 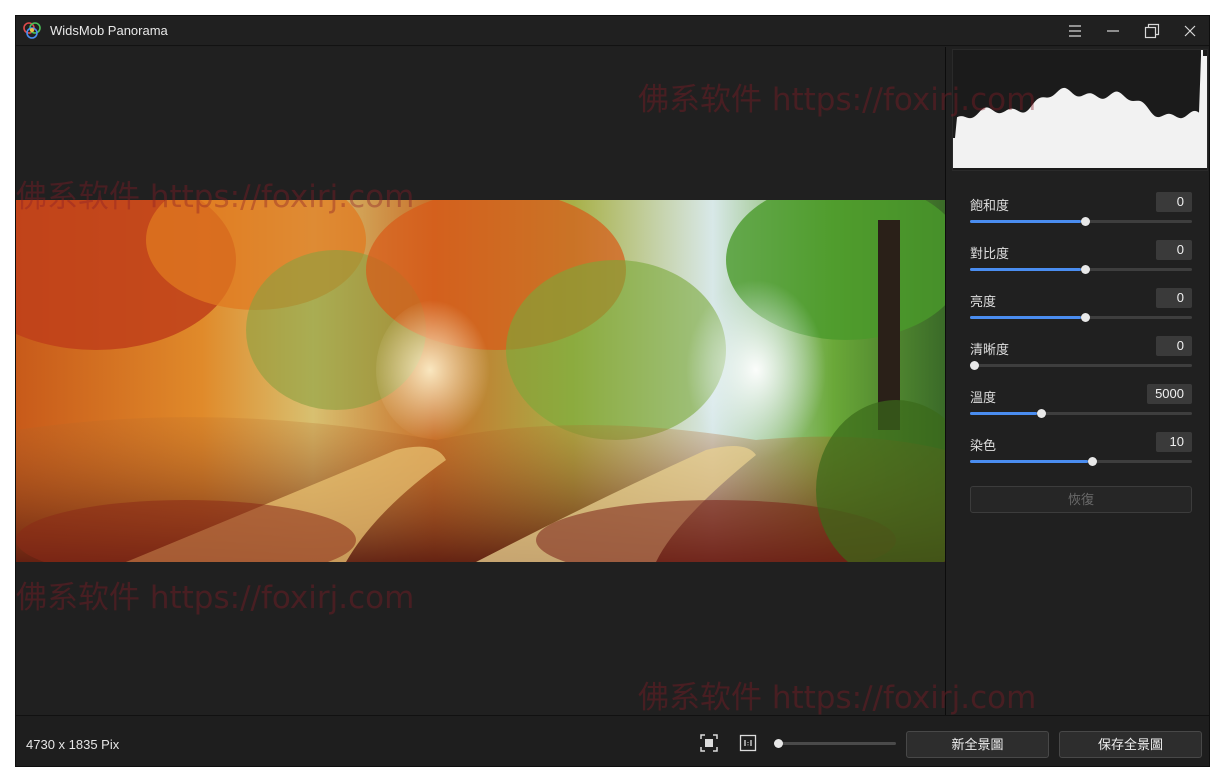 I want to click on restore-icon, so click(x=1152, y=31).